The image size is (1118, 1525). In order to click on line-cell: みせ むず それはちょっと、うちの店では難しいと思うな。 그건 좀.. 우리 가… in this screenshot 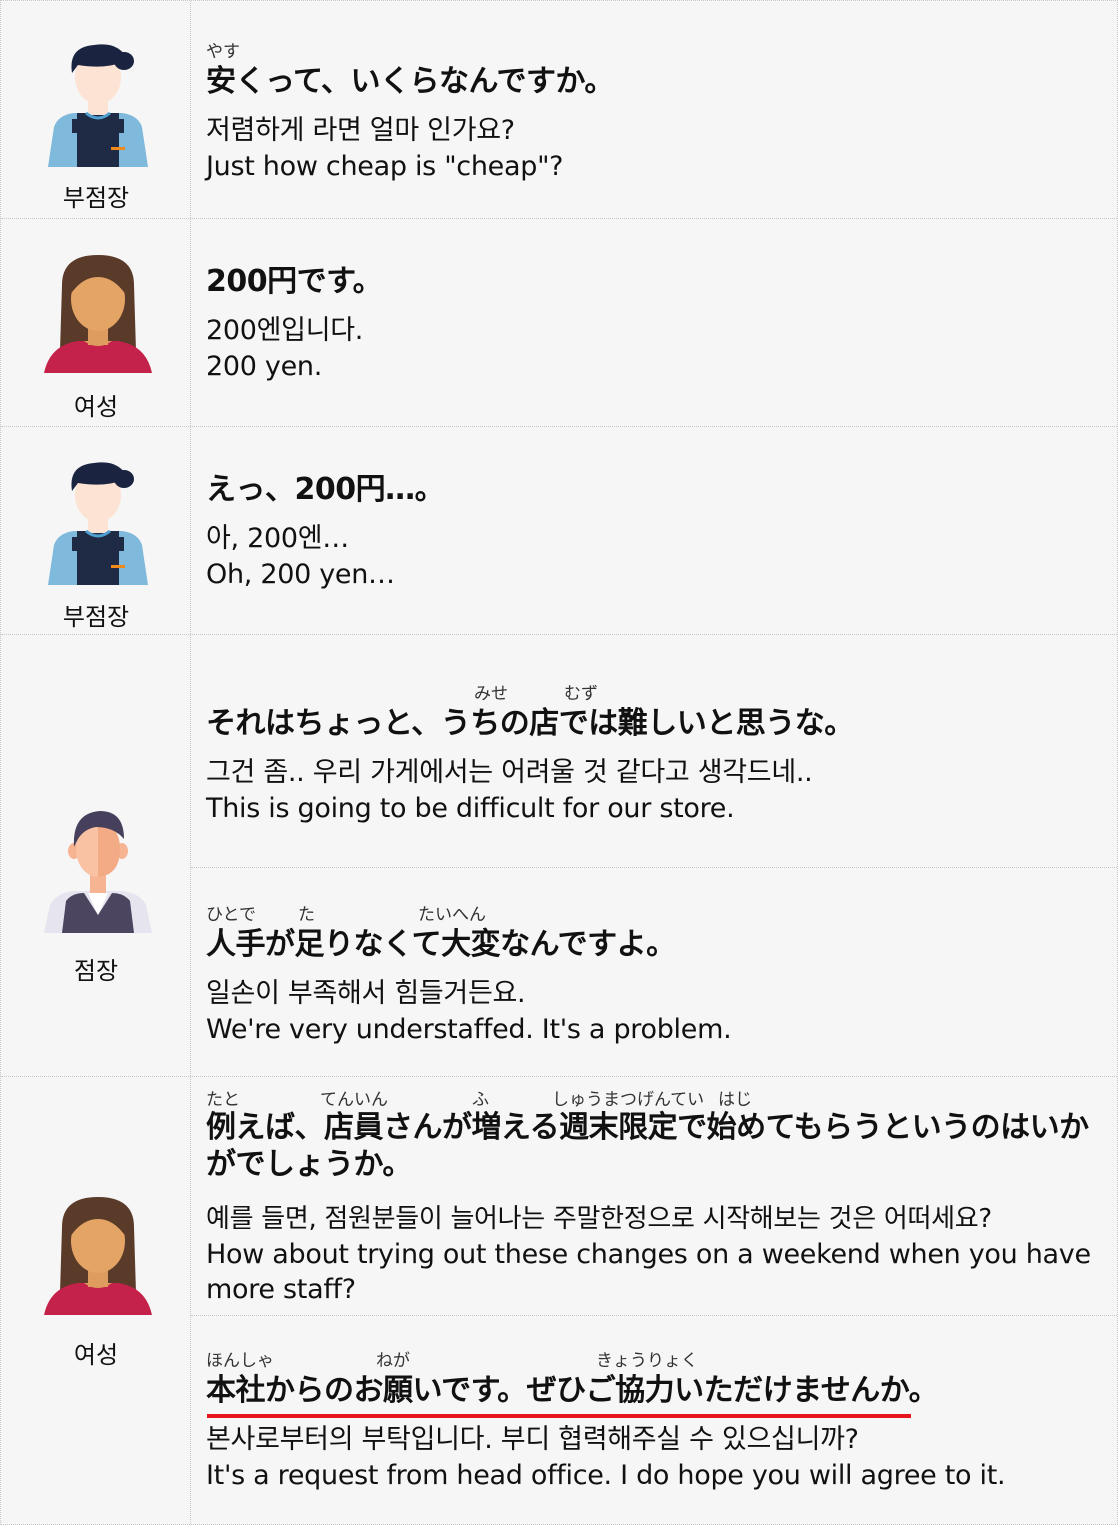, I will do `click(654, 751)`.